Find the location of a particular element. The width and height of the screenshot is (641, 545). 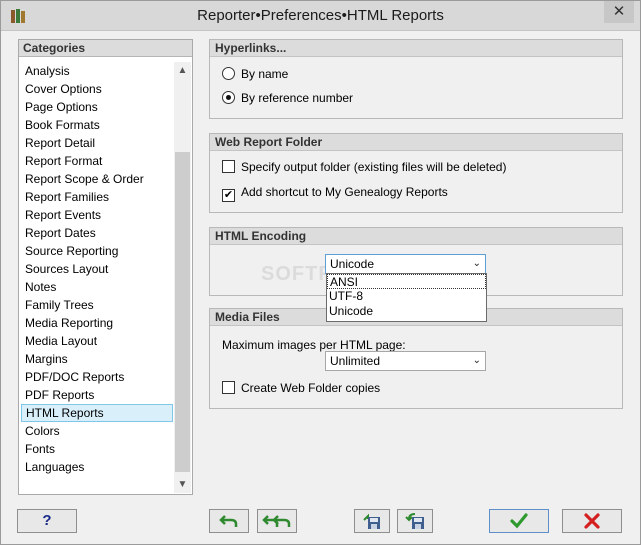

create-copies-checkbox: Create Web Folder copies is located at coordinates (301, 388).